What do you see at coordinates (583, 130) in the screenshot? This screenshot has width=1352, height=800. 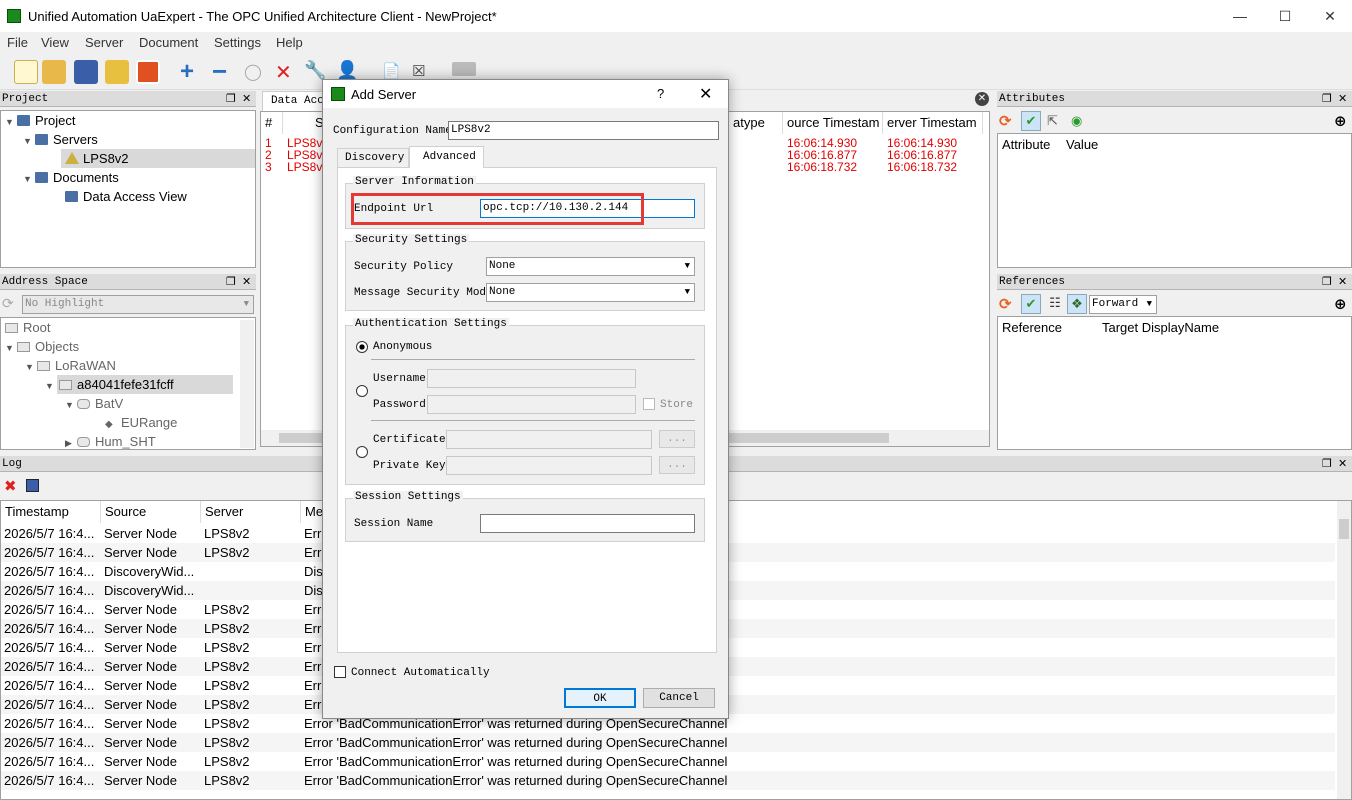 I see `config-name-input: LPS8v2` at bounding box center [583, 130].